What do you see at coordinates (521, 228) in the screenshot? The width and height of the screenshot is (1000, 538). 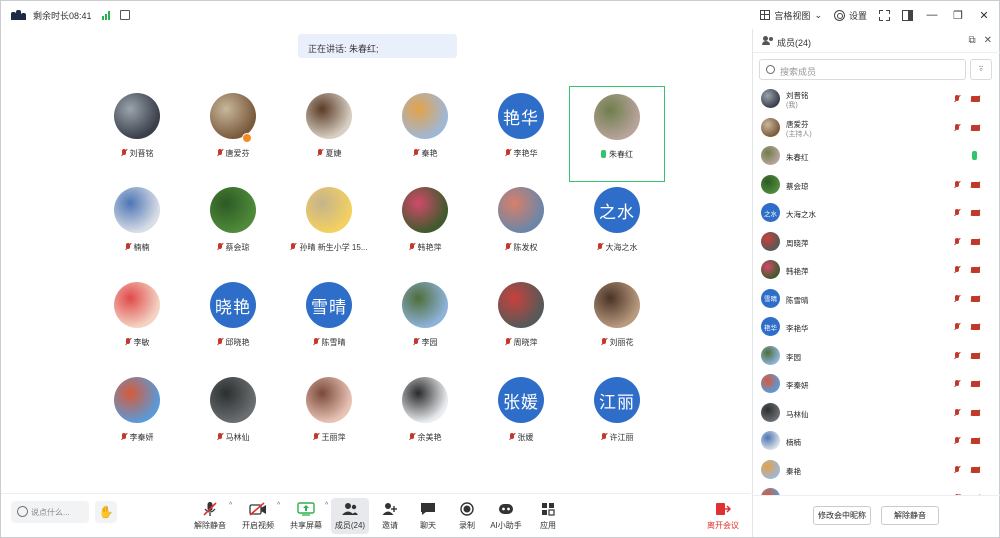 I see `participant-tile: 陈发权` at bounding box center [521, 228].